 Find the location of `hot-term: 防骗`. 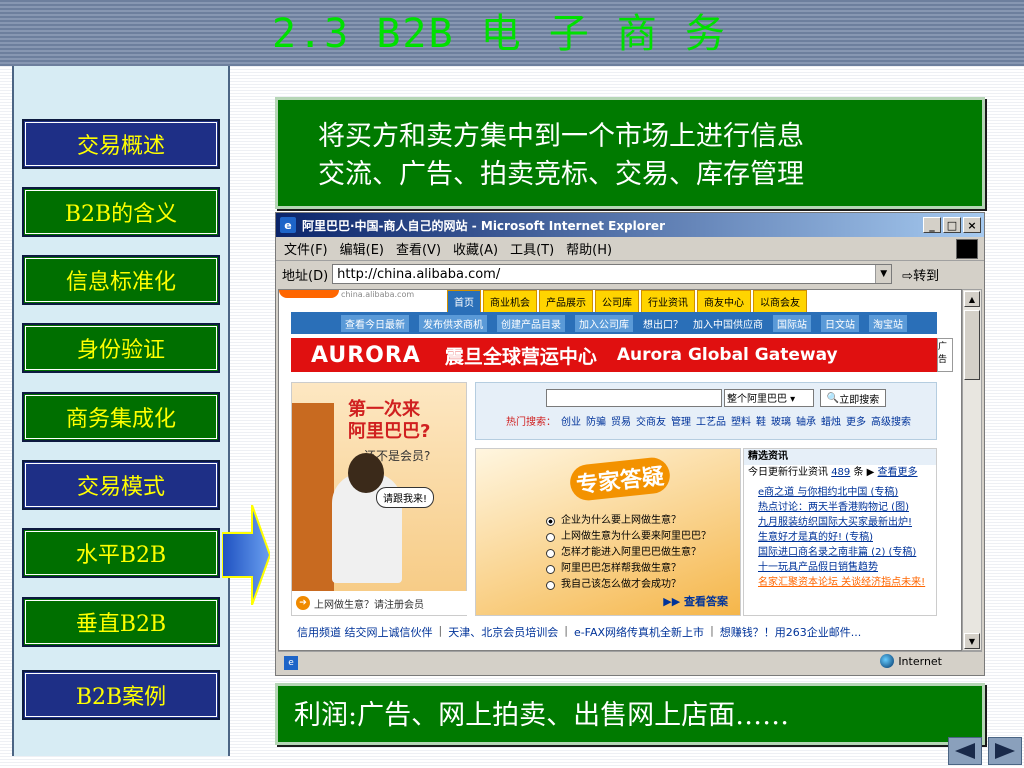

hot-term: 防骗 is located at coordinates (596, 420).